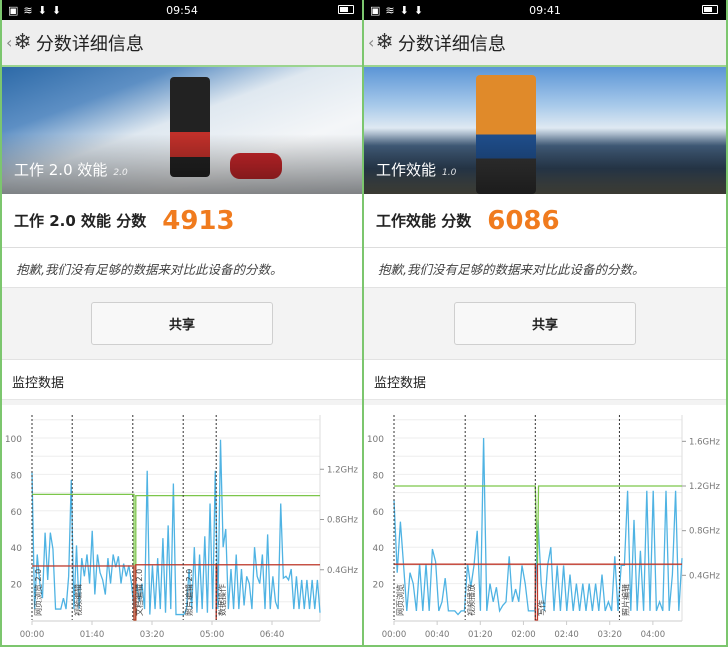 The width and height of the screenshot is (728, 647). Describe the element at coordinates (471, 600) in the screenshot. I see `test-marker-label: 视频播放` at that location.